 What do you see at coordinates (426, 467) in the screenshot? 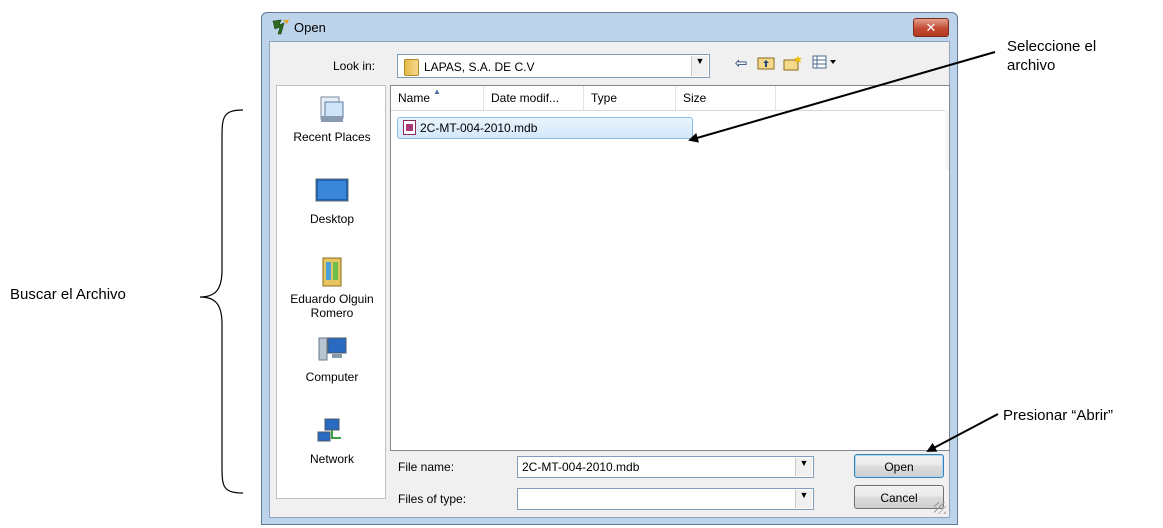
I see `file-name-label: File name:` at bounding box center [426, 467].